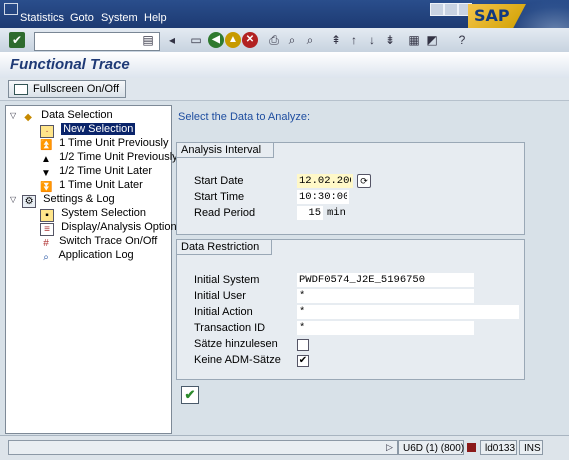 The height and width of the screenshot is (460, 569). What do you see at coordinates (432, 40) in the screenshot?
I see `shortcut-icon: ◩` at bounding box center [432, 40].